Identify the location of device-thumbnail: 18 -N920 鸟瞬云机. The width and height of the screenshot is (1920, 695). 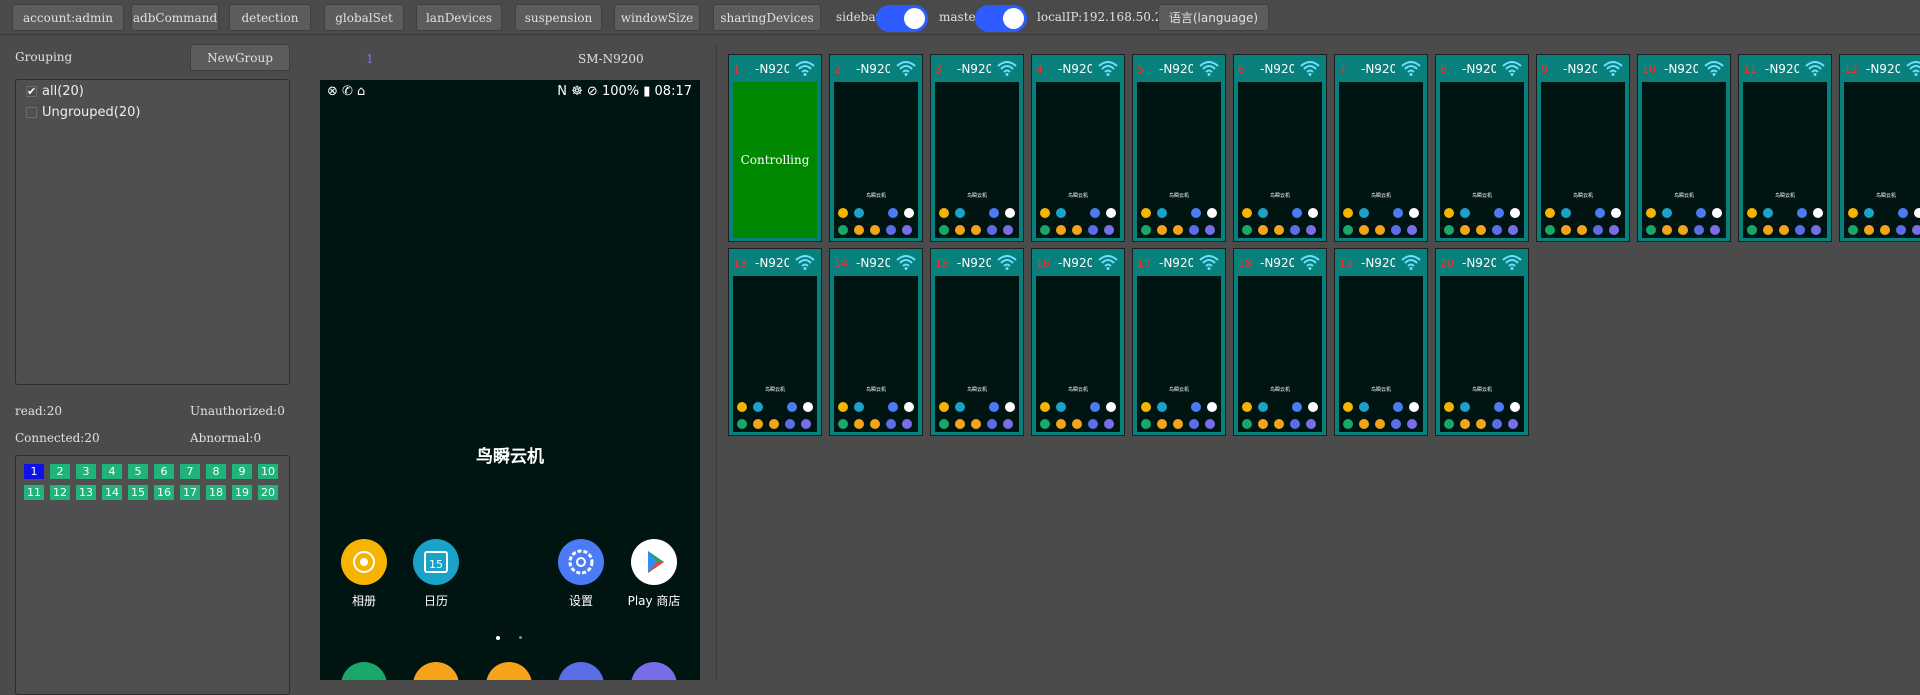
(1280, 342).